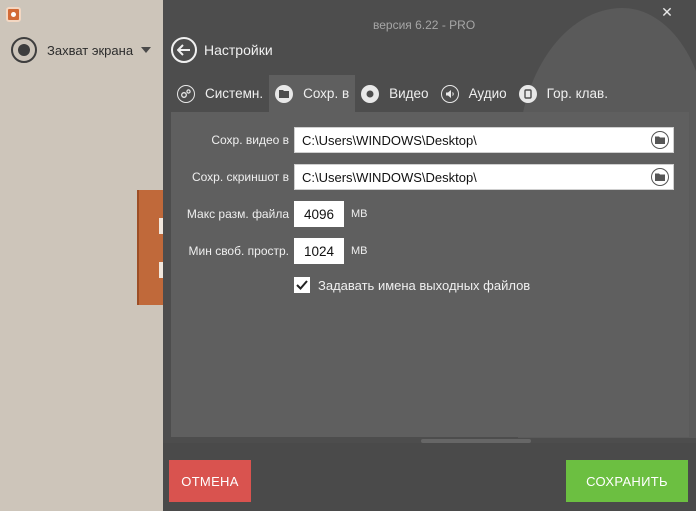  I want to click on settings-tabs: Системн. Сохр. в Видео Аудио Гор. клав., so click(392, 93).